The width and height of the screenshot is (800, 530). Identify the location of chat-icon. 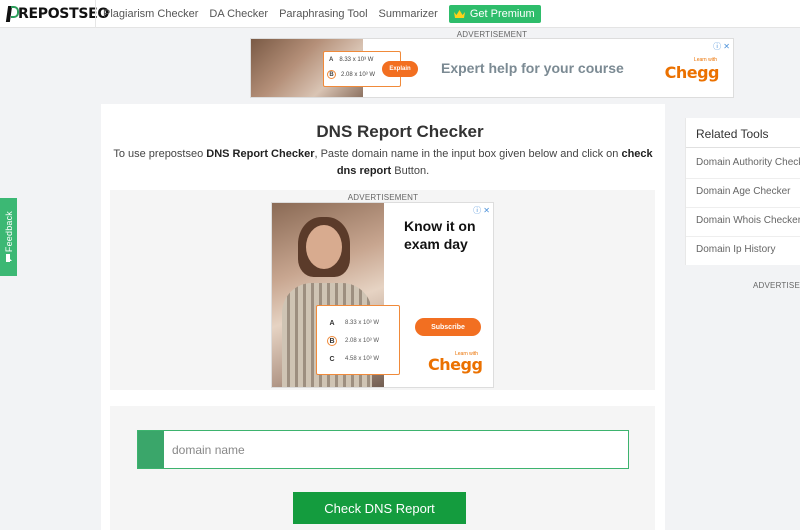
(8, 258).